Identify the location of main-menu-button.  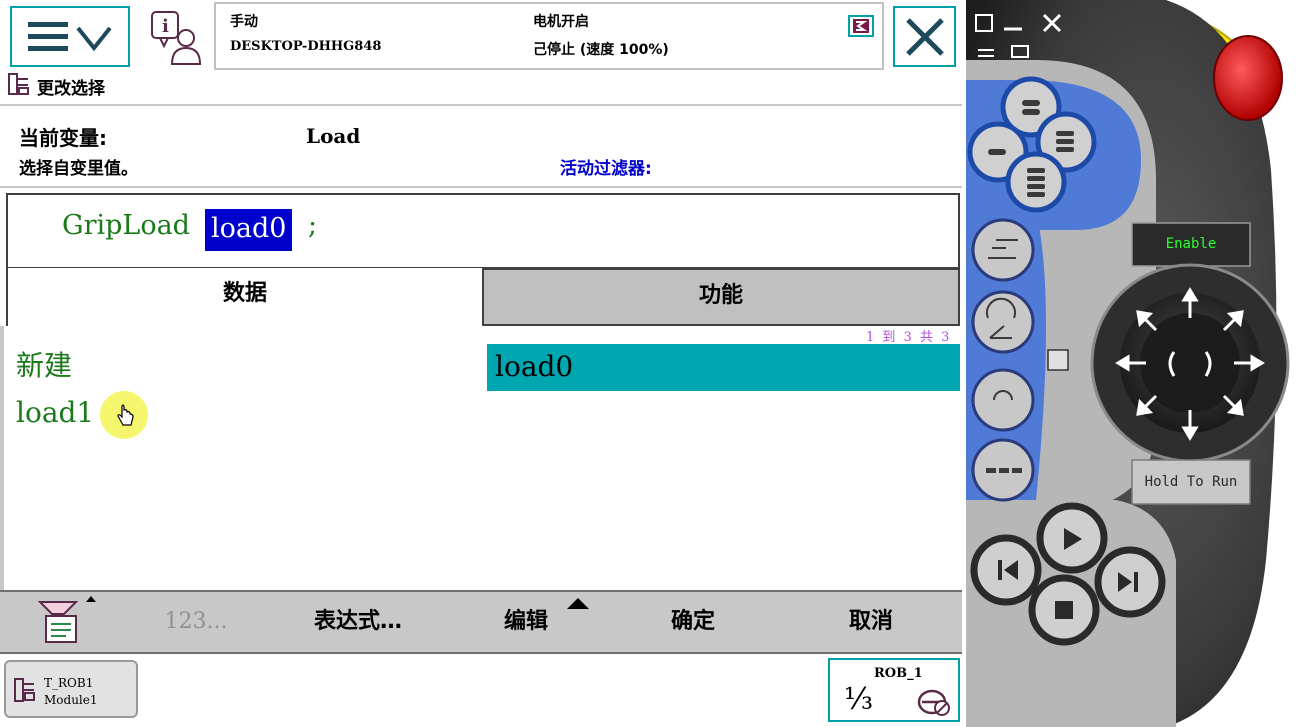
(70, 36).